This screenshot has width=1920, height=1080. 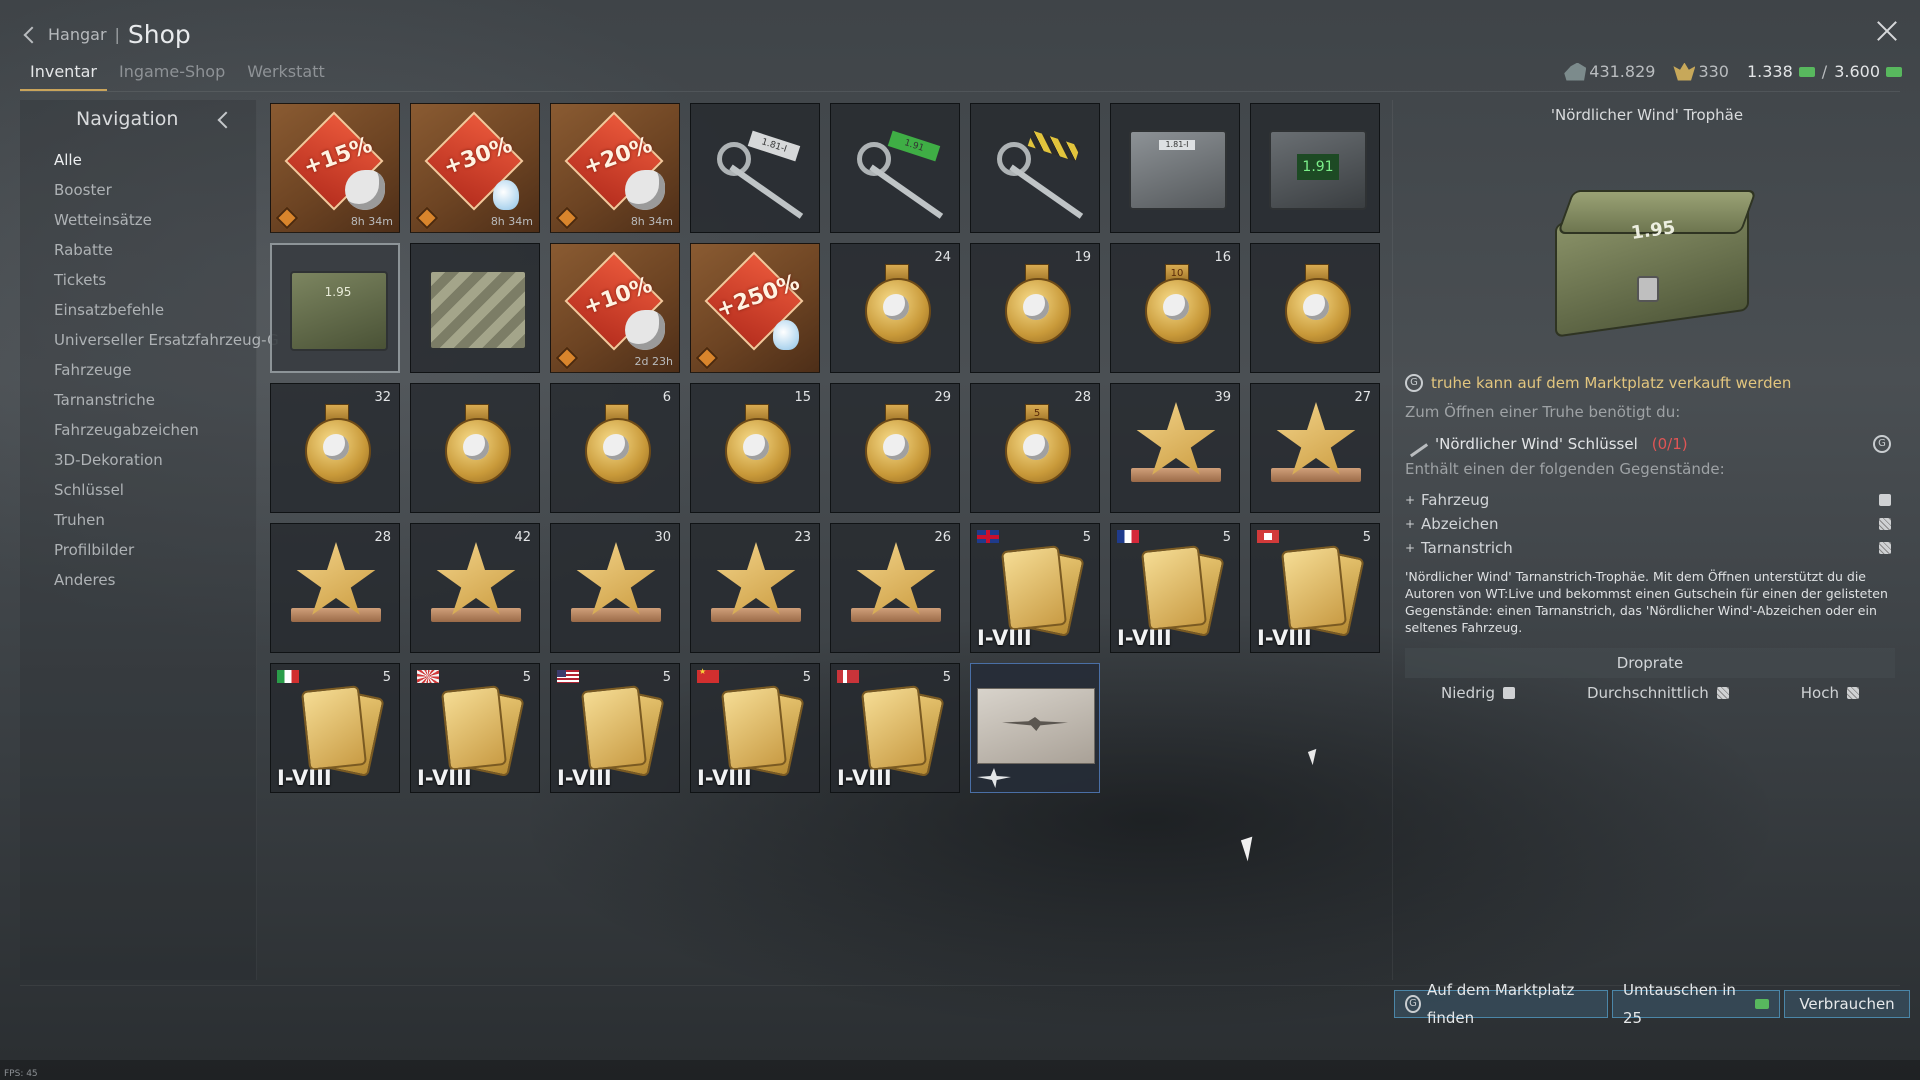 I want to click on profile-picture-item, so click(x=1035, y=728).